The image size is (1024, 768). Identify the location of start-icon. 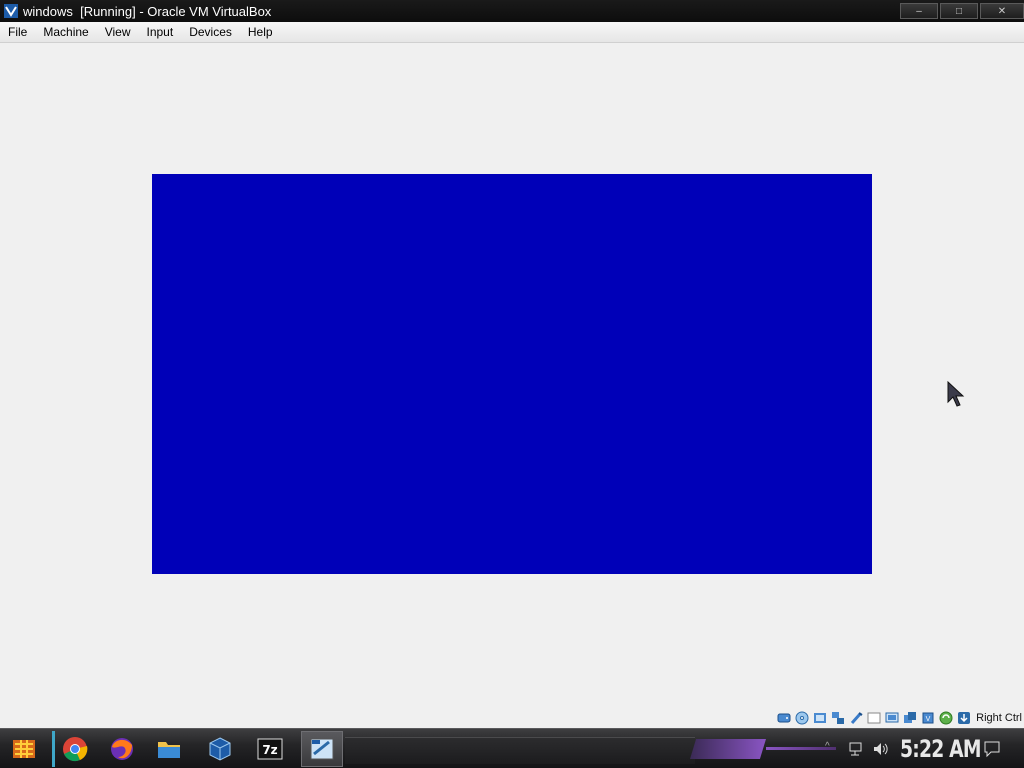
(24, 749).